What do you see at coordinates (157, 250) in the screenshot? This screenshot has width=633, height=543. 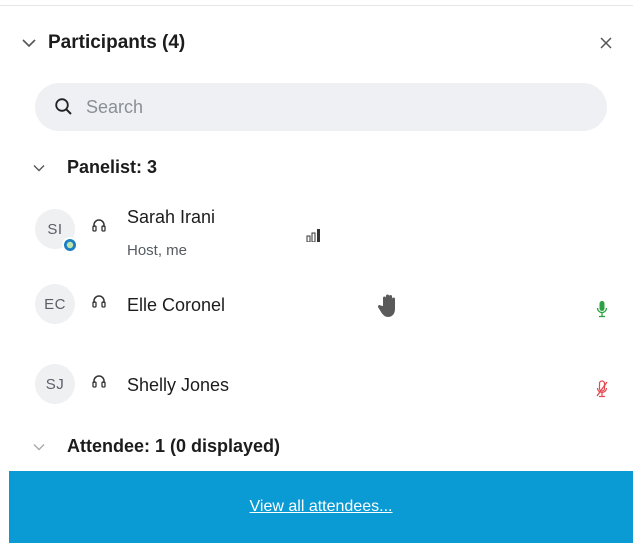 I see `participant-role: Host, me` at bounding box center [157, 250].